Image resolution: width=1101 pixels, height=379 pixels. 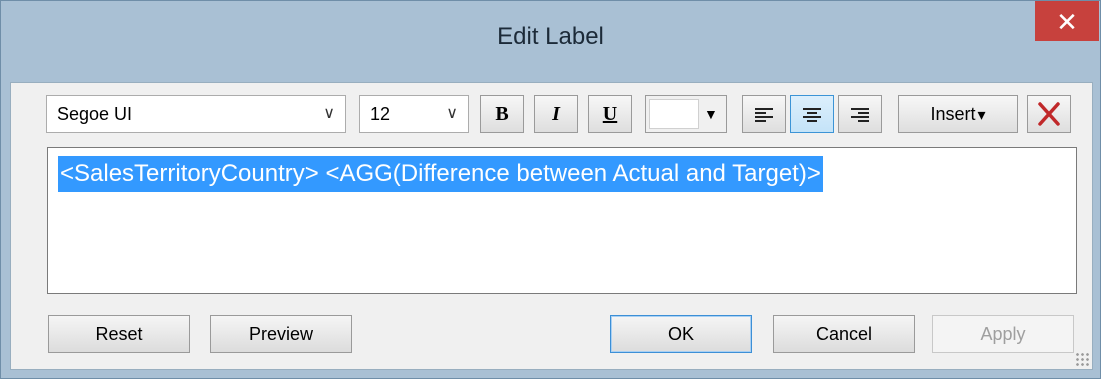 What do you see at coordinates (681, 334) in the screenshot?
I see `ok-button: OK` at bounding box center [681, 334].